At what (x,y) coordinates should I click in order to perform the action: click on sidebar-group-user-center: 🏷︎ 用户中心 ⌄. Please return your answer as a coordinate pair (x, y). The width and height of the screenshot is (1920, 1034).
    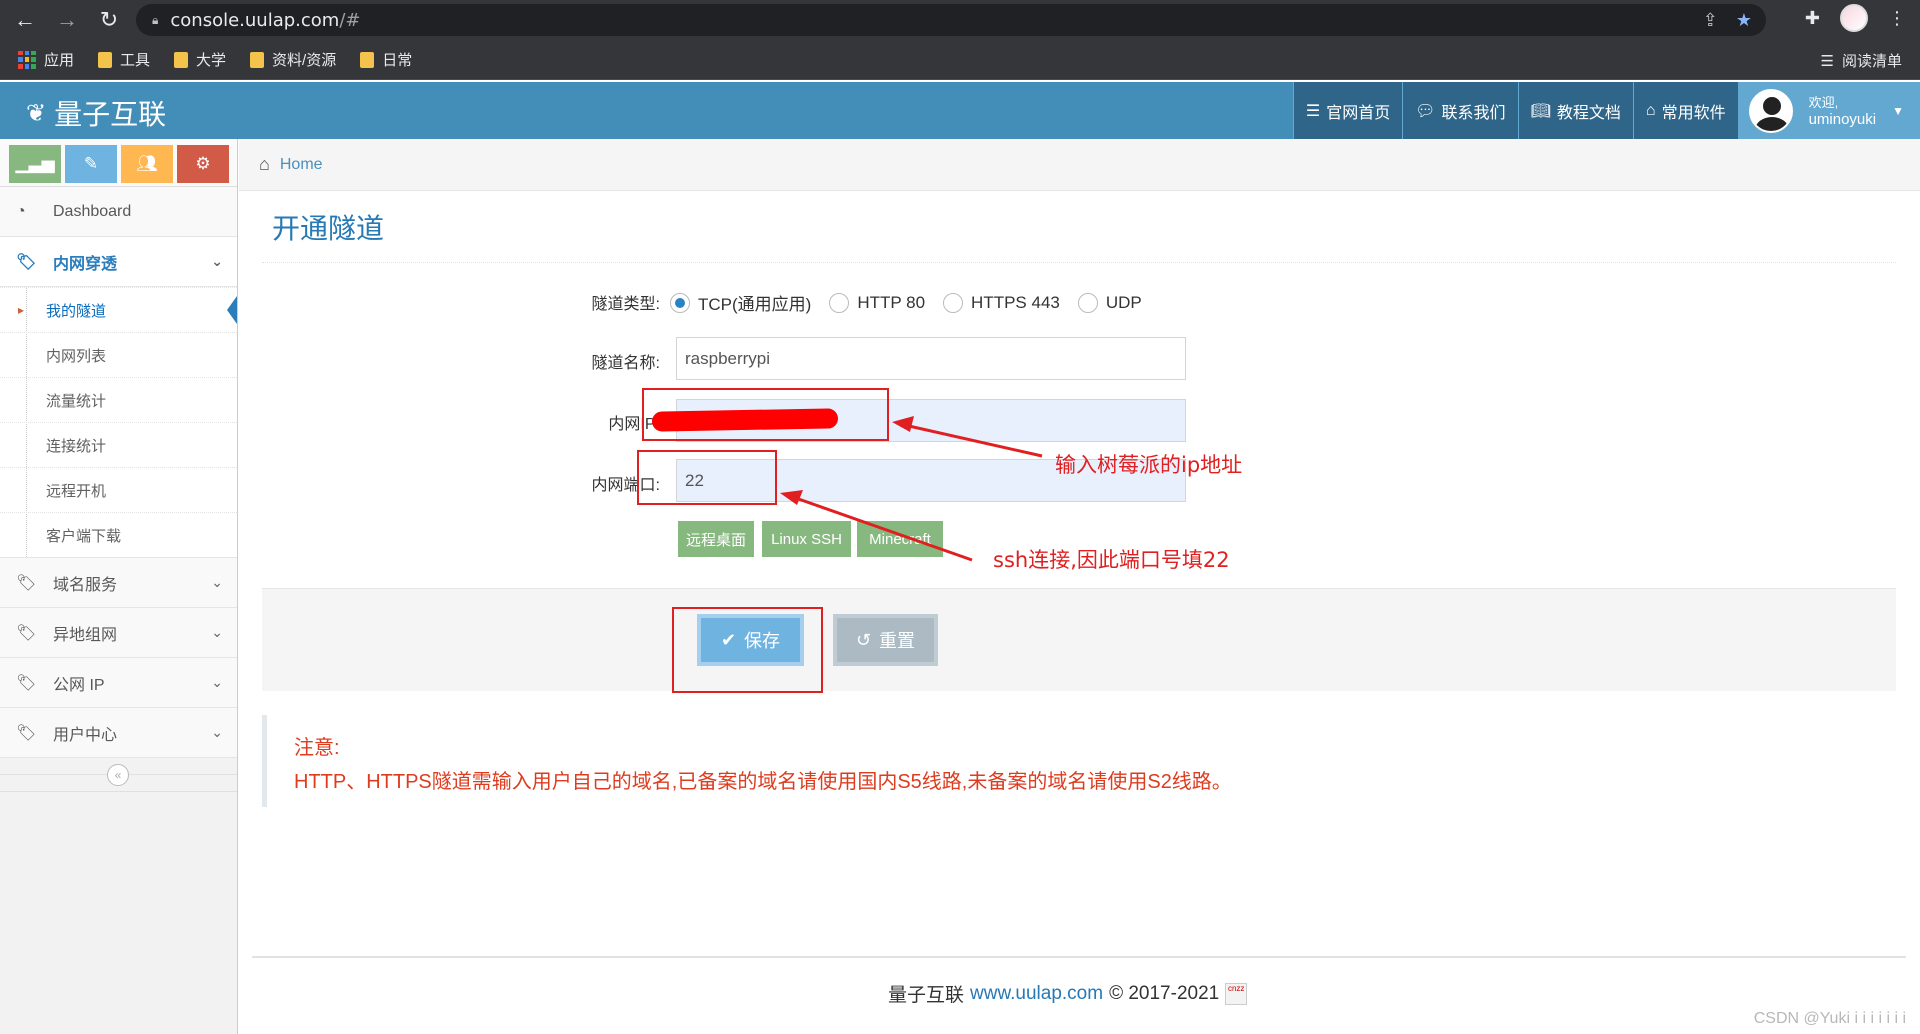
    Looking at the image, I should click on (118, 733).